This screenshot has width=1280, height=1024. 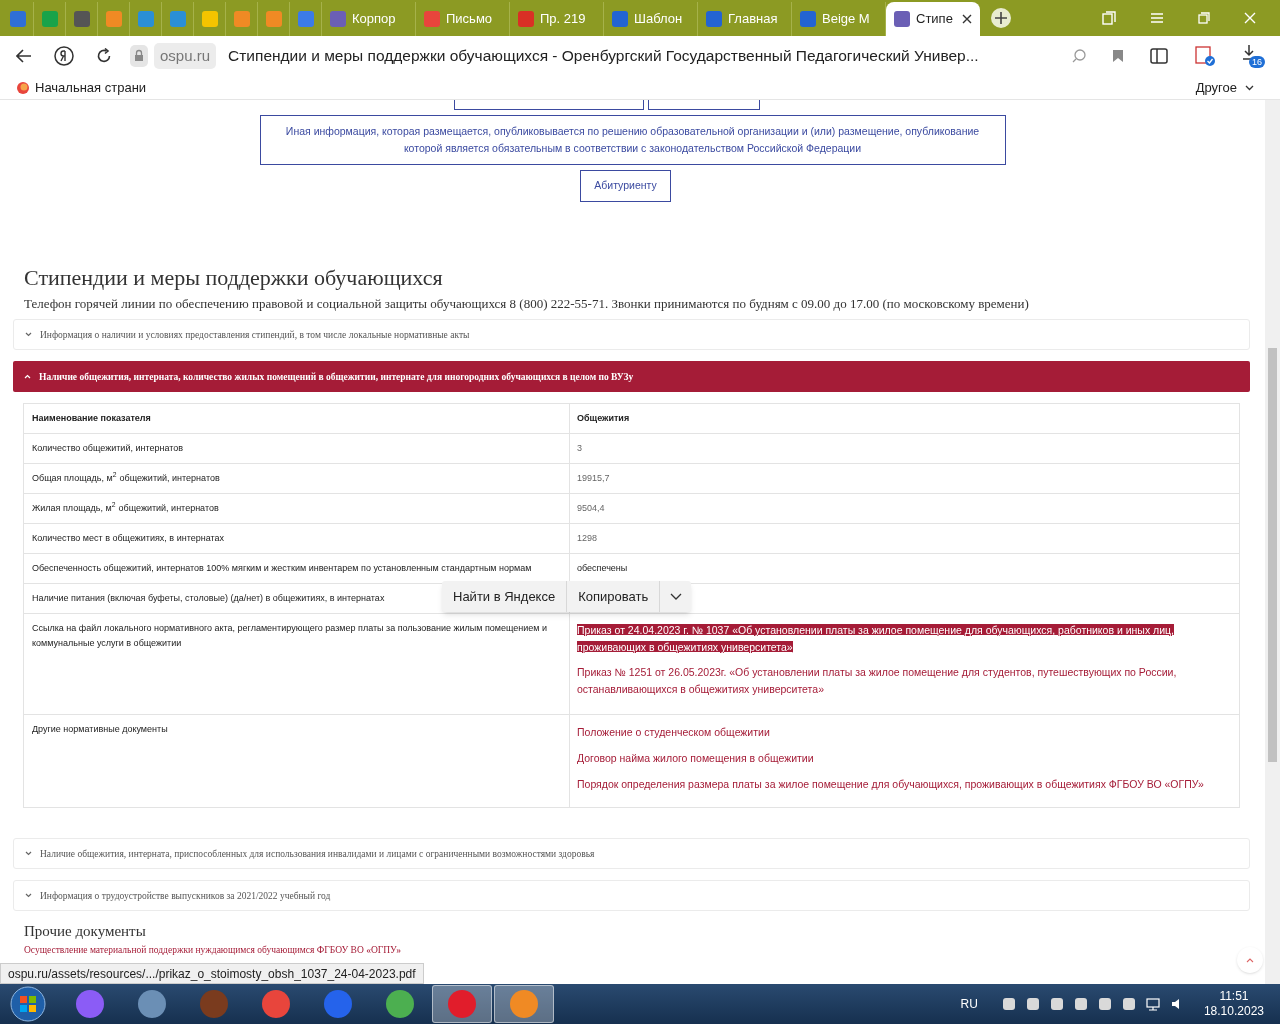 What do you see at coordinates (297, 761) in the screenshot?
I see `table-cell: Другие нормативные документы` at bounding box center [297, 761].